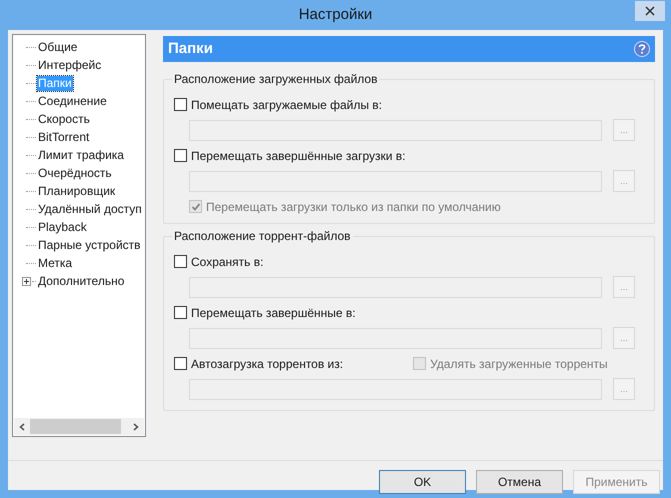 Image resolution: width=671 pixels, height=498 pixels. I want to click on tree-item: Дополнительно, so click(81, 281).